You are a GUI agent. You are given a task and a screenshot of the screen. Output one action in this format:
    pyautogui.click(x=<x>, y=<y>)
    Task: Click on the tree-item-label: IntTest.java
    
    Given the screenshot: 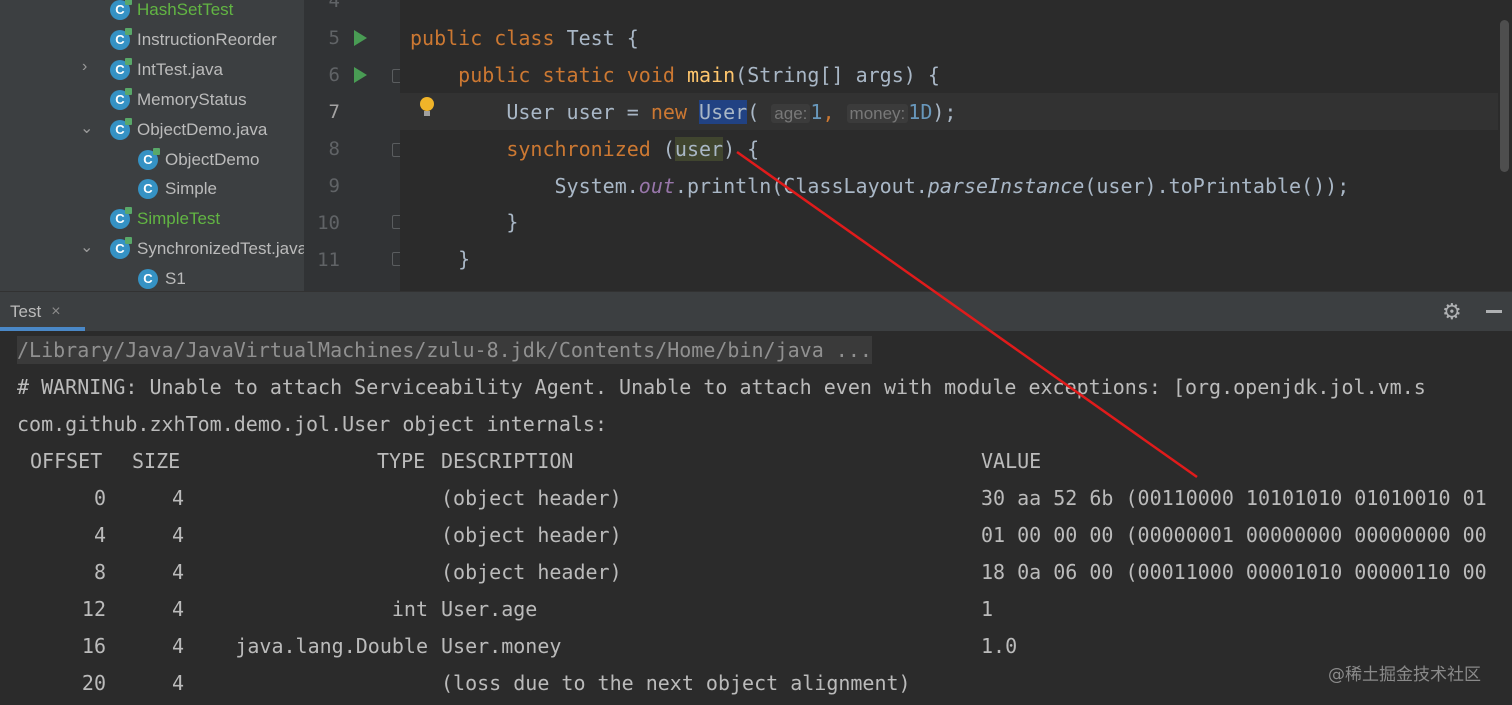 What is the action you would take?
    pyautogui.click(x=180, y=69)
    